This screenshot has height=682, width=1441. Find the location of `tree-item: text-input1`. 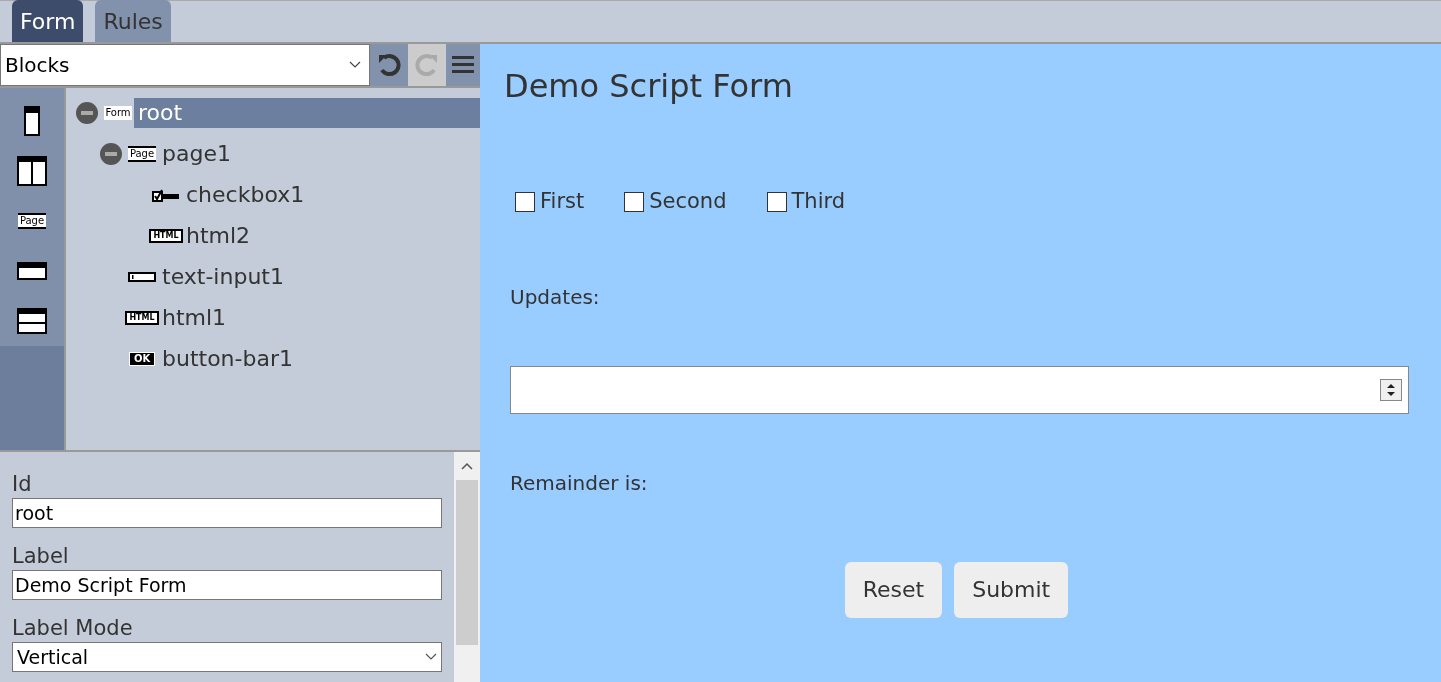

tree-item: text-input1 is located at coordinates (319, 276).